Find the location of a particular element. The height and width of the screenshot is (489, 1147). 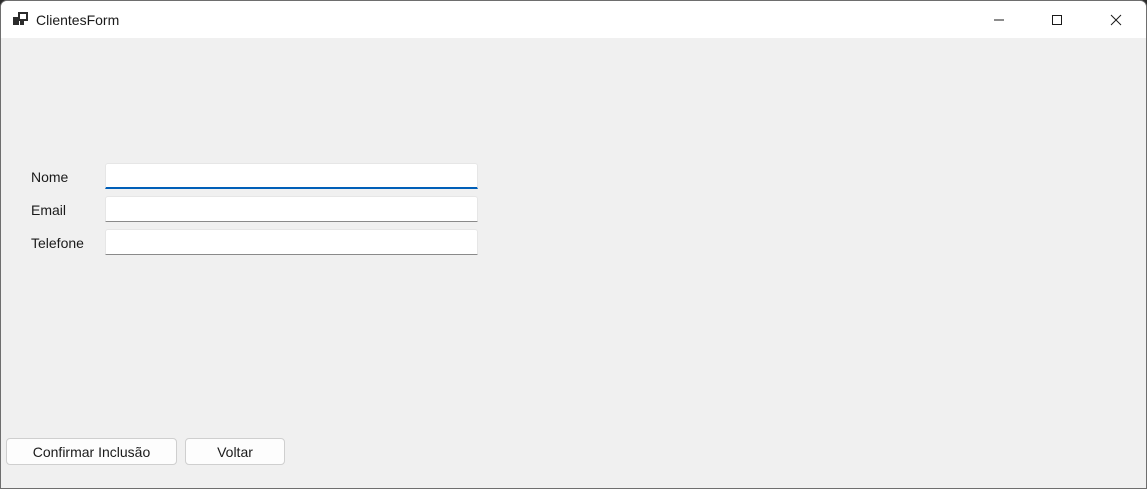

maximize-button is located at coordinates (1057, 19).